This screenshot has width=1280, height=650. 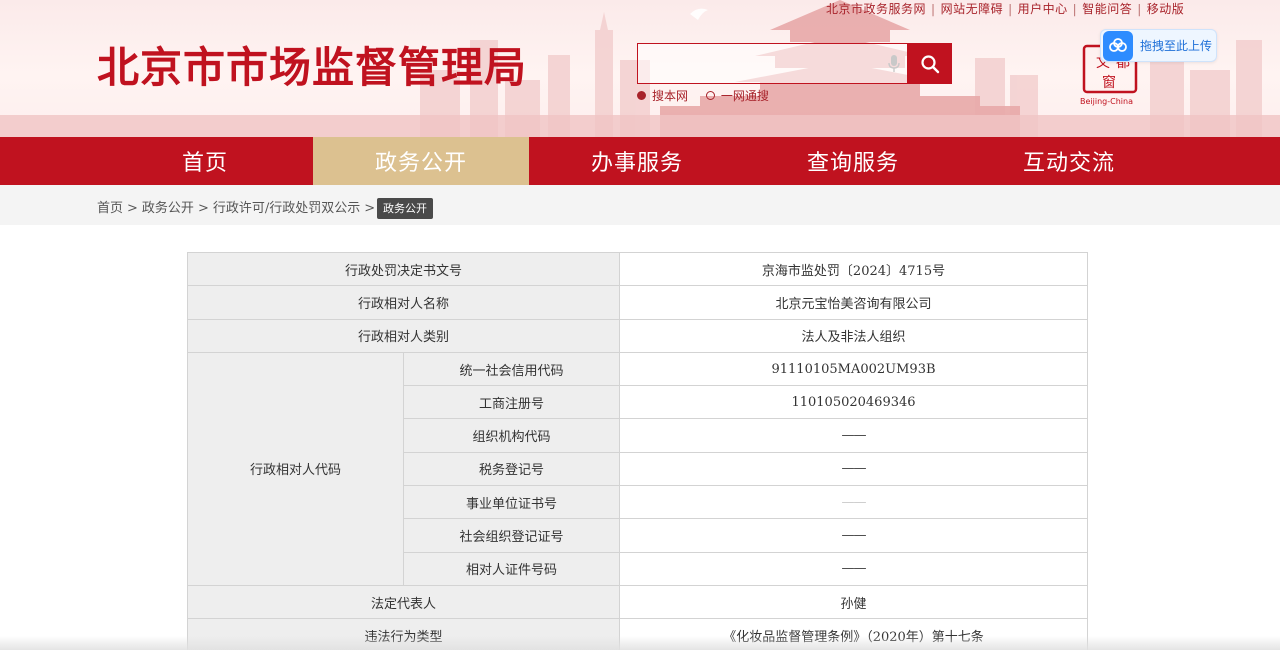 I want to click on search-scope-options: 搜本网 一网通搜, so click(x=710, y=95).